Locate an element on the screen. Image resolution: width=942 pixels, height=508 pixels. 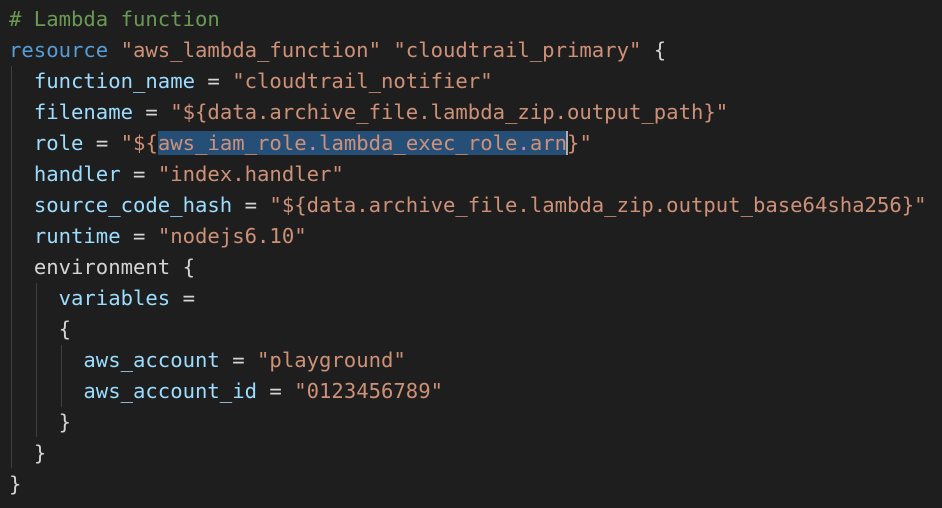
code-line-13: aws_account_id = "0123456789" is located at coordinates (226, 391).